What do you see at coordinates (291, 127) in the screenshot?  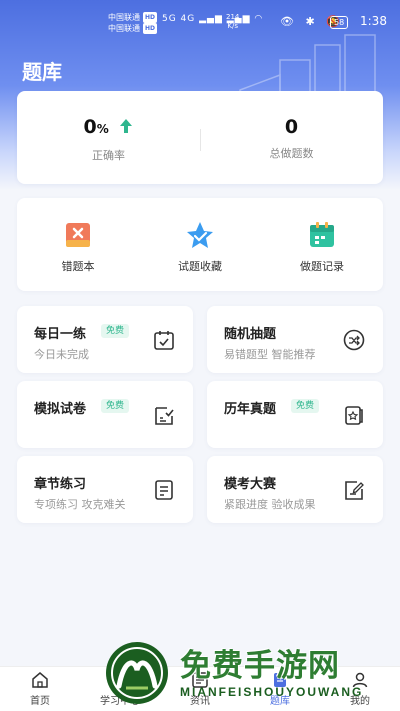 I see `total-value: 0` at bounding box center [291, 127].